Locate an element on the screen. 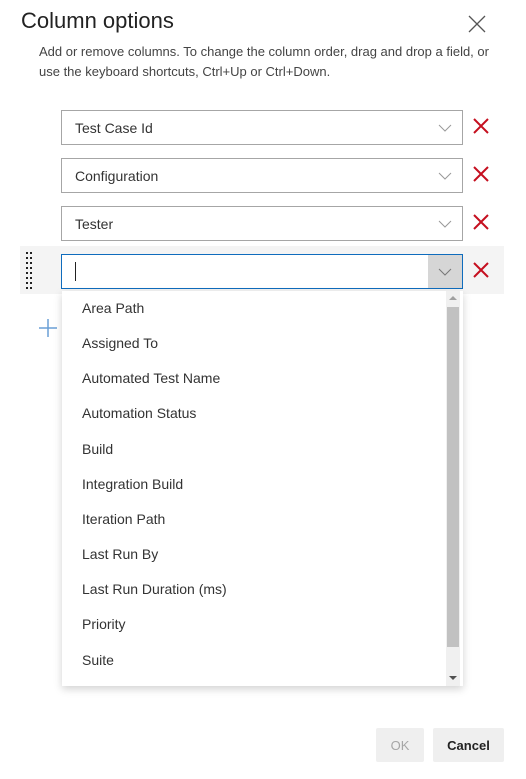 The image size is (526, 779). column-row-active is located at coordinates (262, 270).